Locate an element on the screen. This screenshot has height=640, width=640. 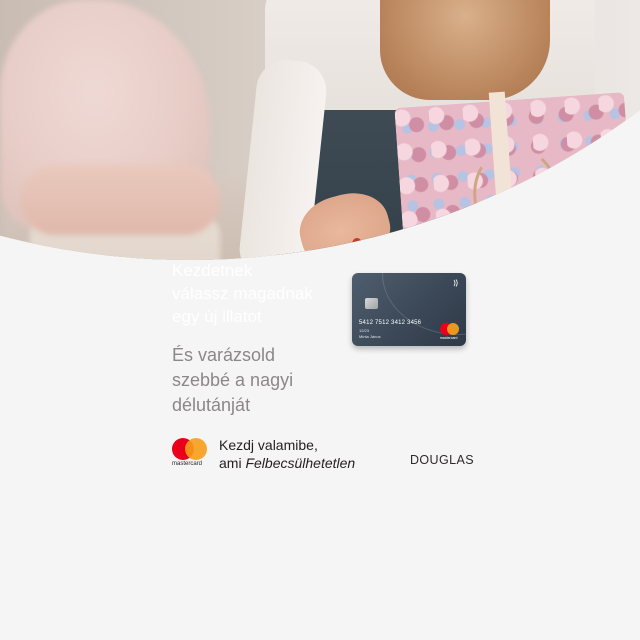
card-holder: Minta János is located at coordinates (370, 336).